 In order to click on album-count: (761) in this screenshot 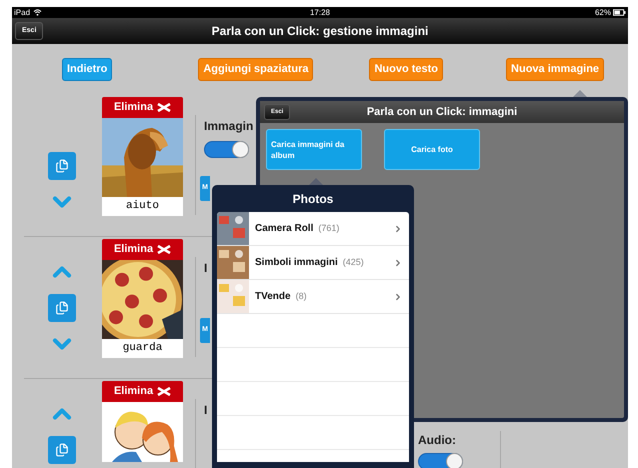, I will do `click(329, 228)`.